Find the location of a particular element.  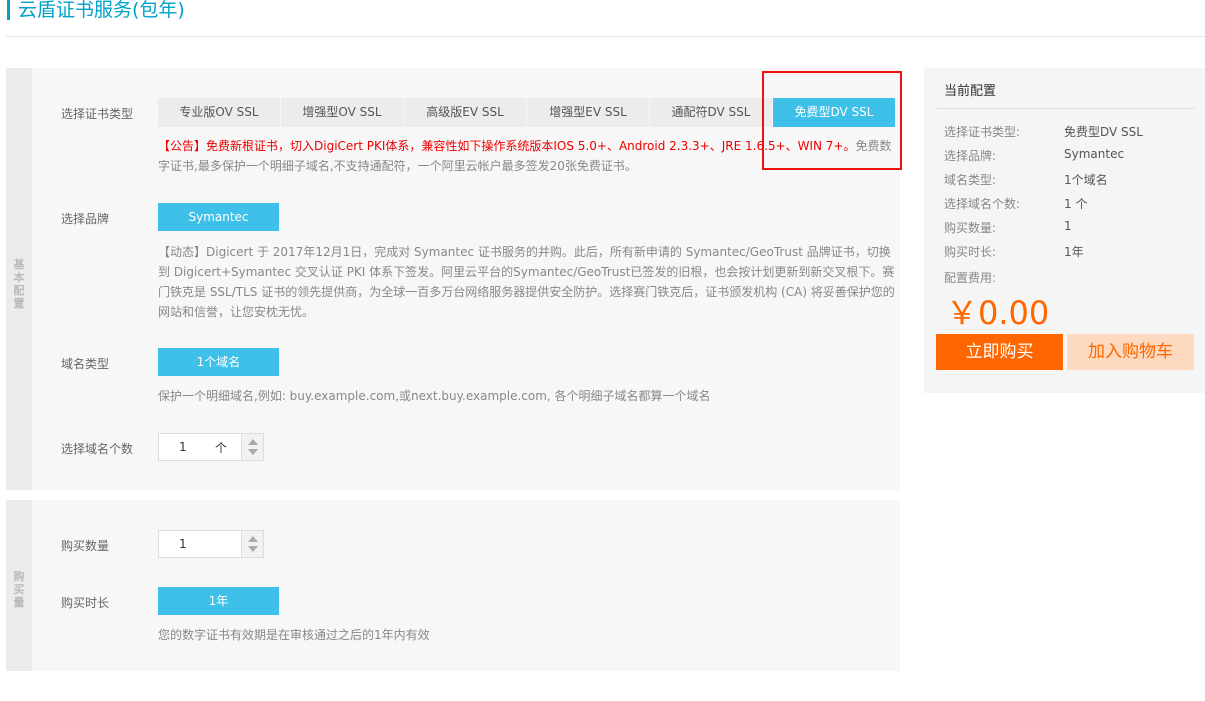

quantity-arrows is located at coordinates (253, 544).